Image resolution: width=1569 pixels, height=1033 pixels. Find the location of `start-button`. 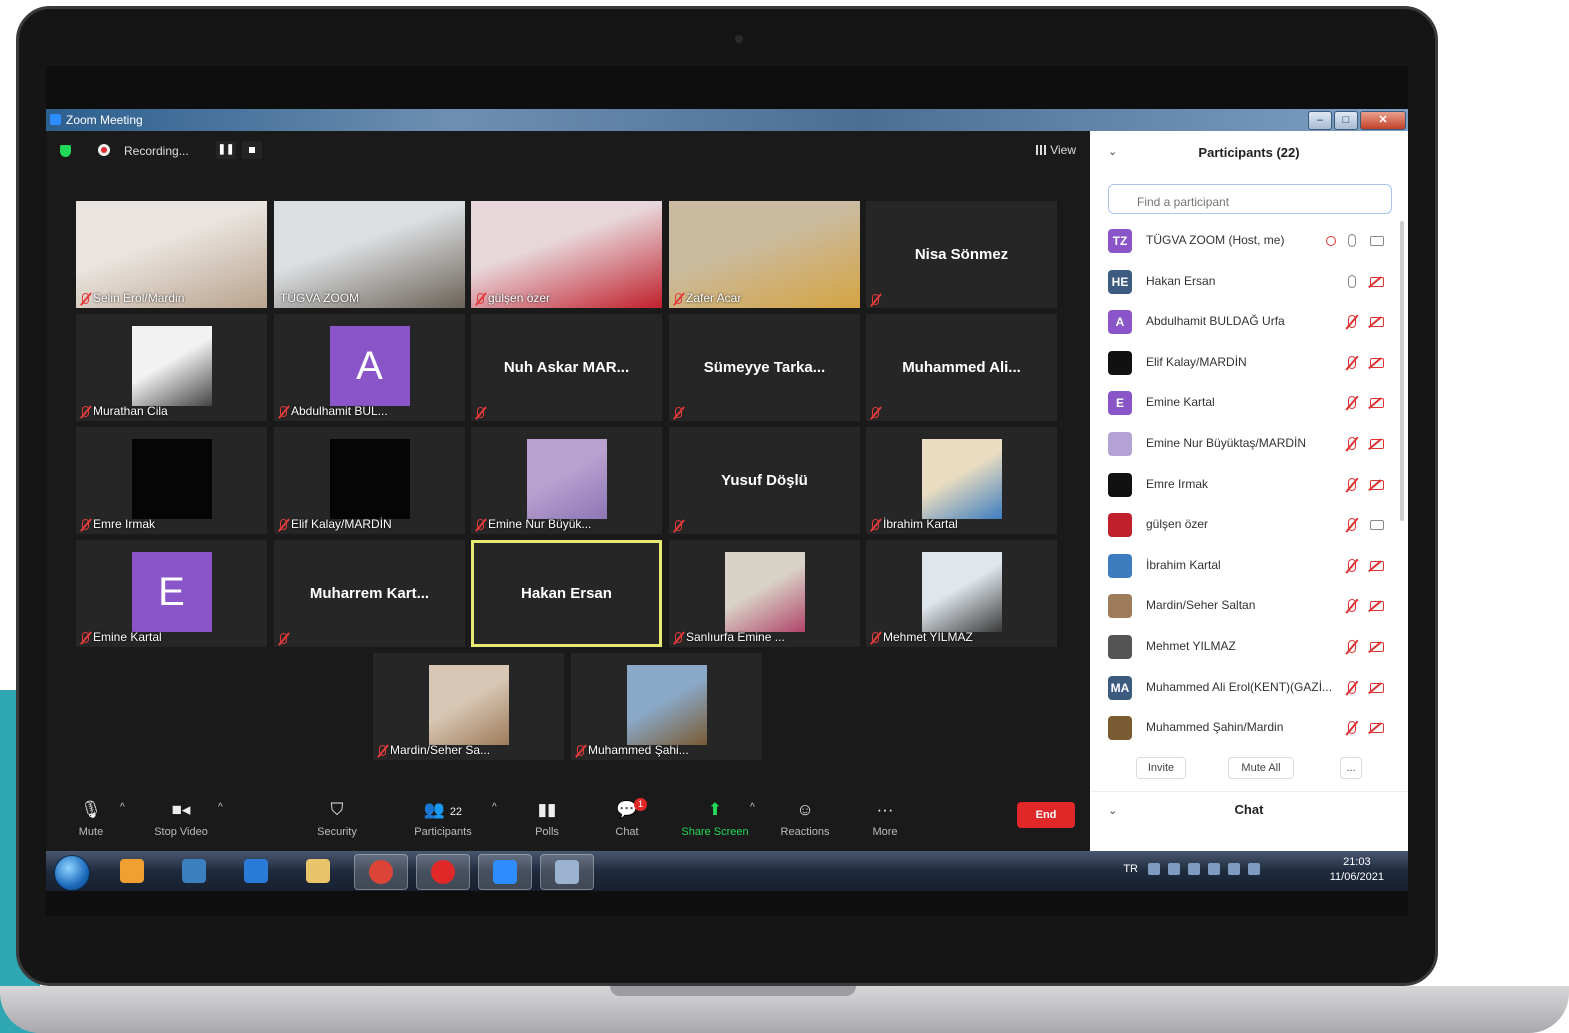

start-button is located at coordinates (72, 873).